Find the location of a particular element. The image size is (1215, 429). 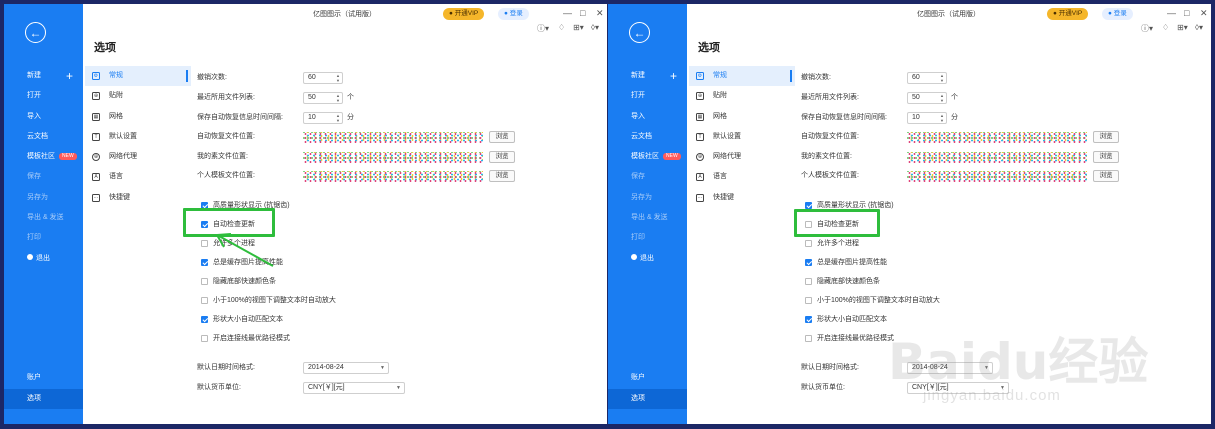

page-title: 选项 is located at coordinates (709, 48).